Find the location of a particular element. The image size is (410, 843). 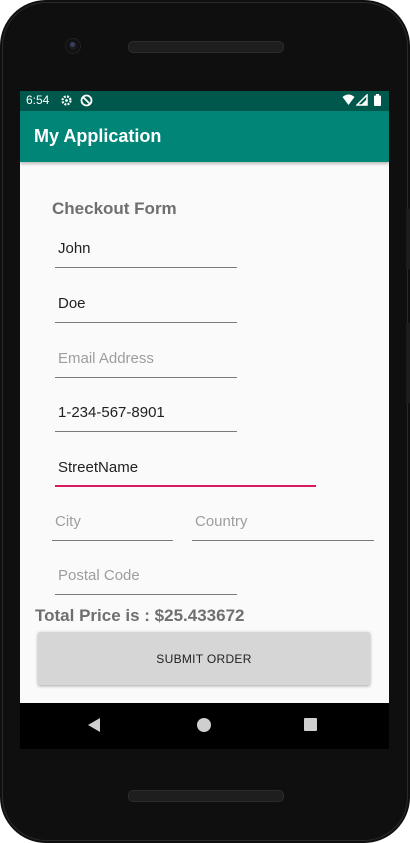

phone-value: 1-234-567-8901 is located at coordinates (111, 412).